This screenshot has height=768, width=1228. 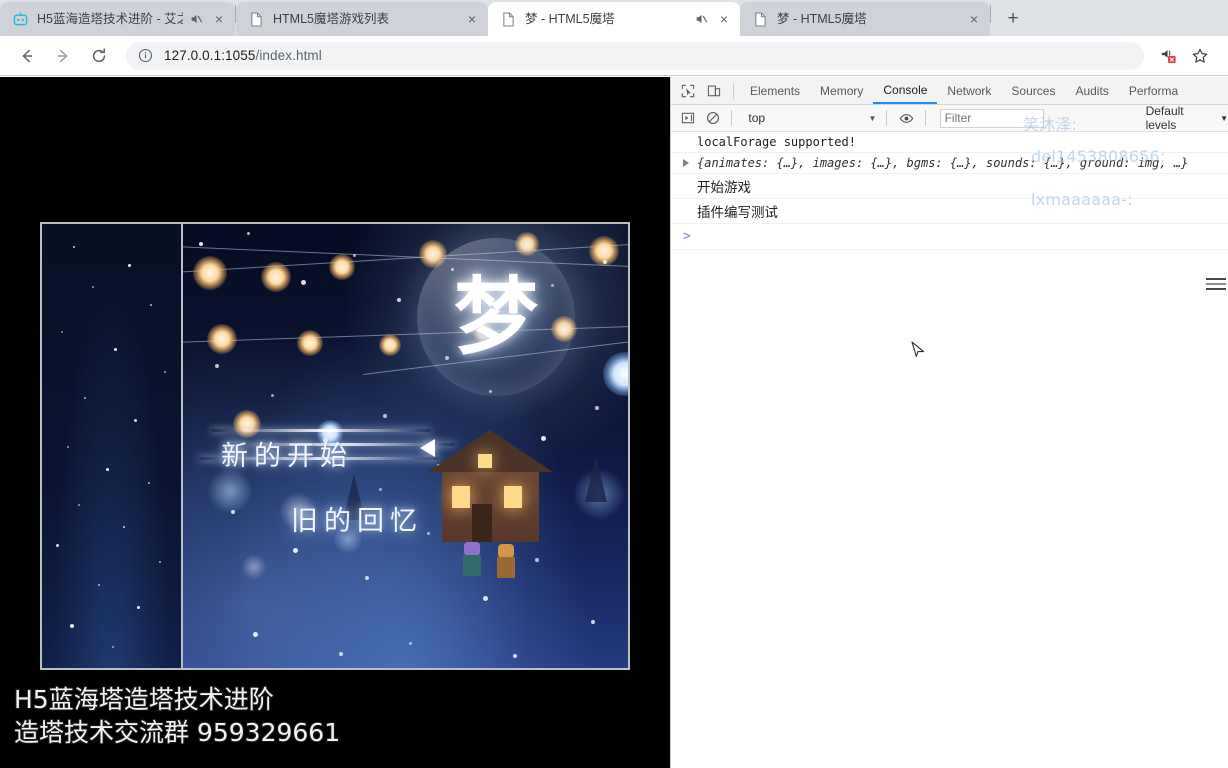 I want to click on mouse-cursor-icon, so click(x=919, y=354).